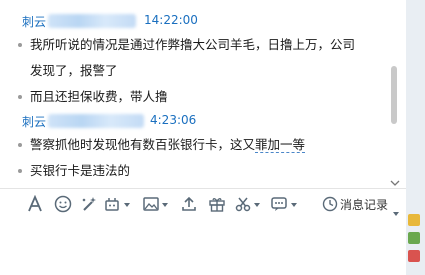 Image resolution: width=425 pixels, height=275 pixels. I want to click on more-icon, so click(279, 204).